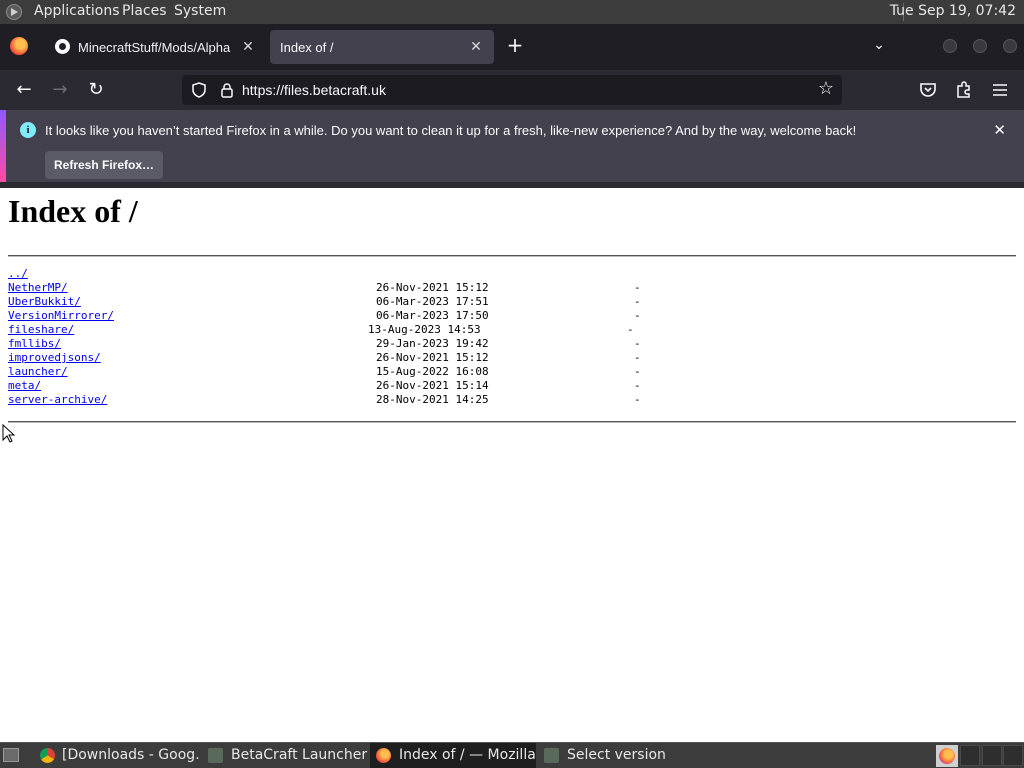  I want to click on url-text: https://files.betacraft.uk, so click(314, 90).